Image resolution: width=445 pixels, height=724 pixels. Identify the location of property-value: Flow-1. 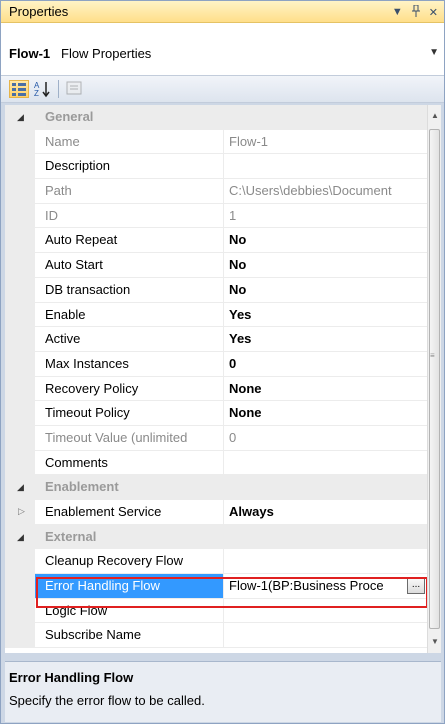
(325, 142).